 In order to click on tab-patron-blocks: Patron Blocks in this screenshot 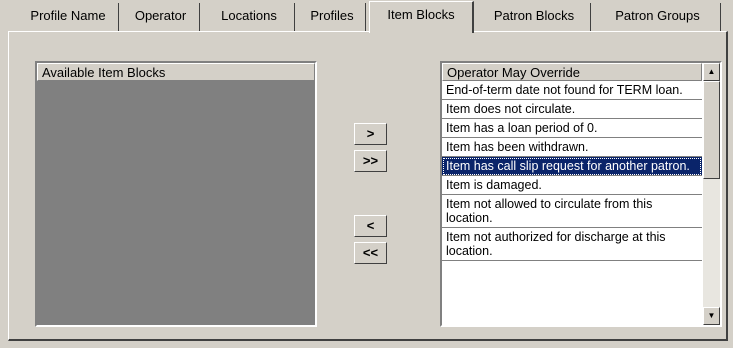, I will do `click(534, 17)`.